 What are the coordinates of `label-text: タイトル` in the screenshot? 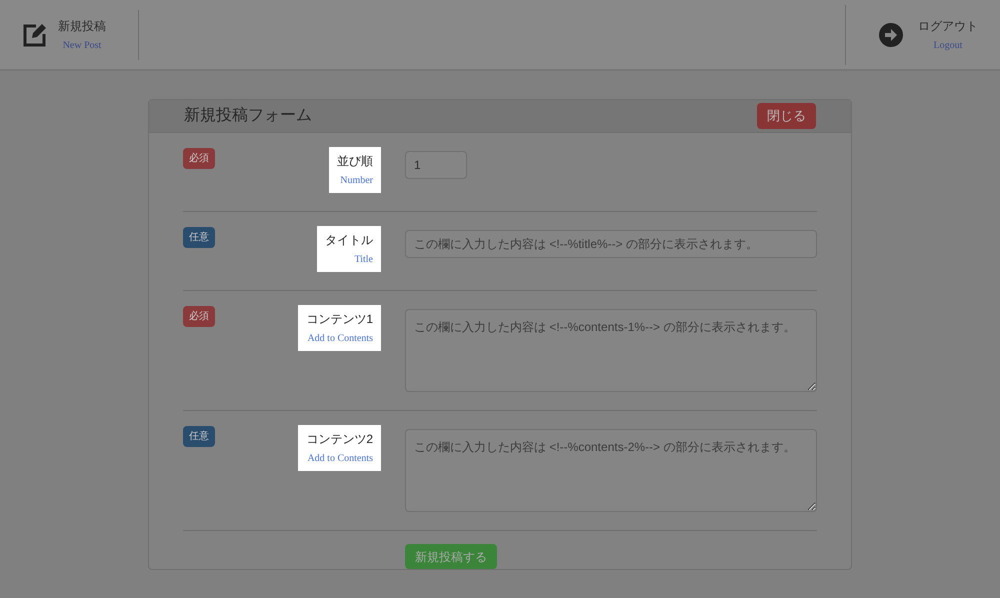 It's located at (349, 240).